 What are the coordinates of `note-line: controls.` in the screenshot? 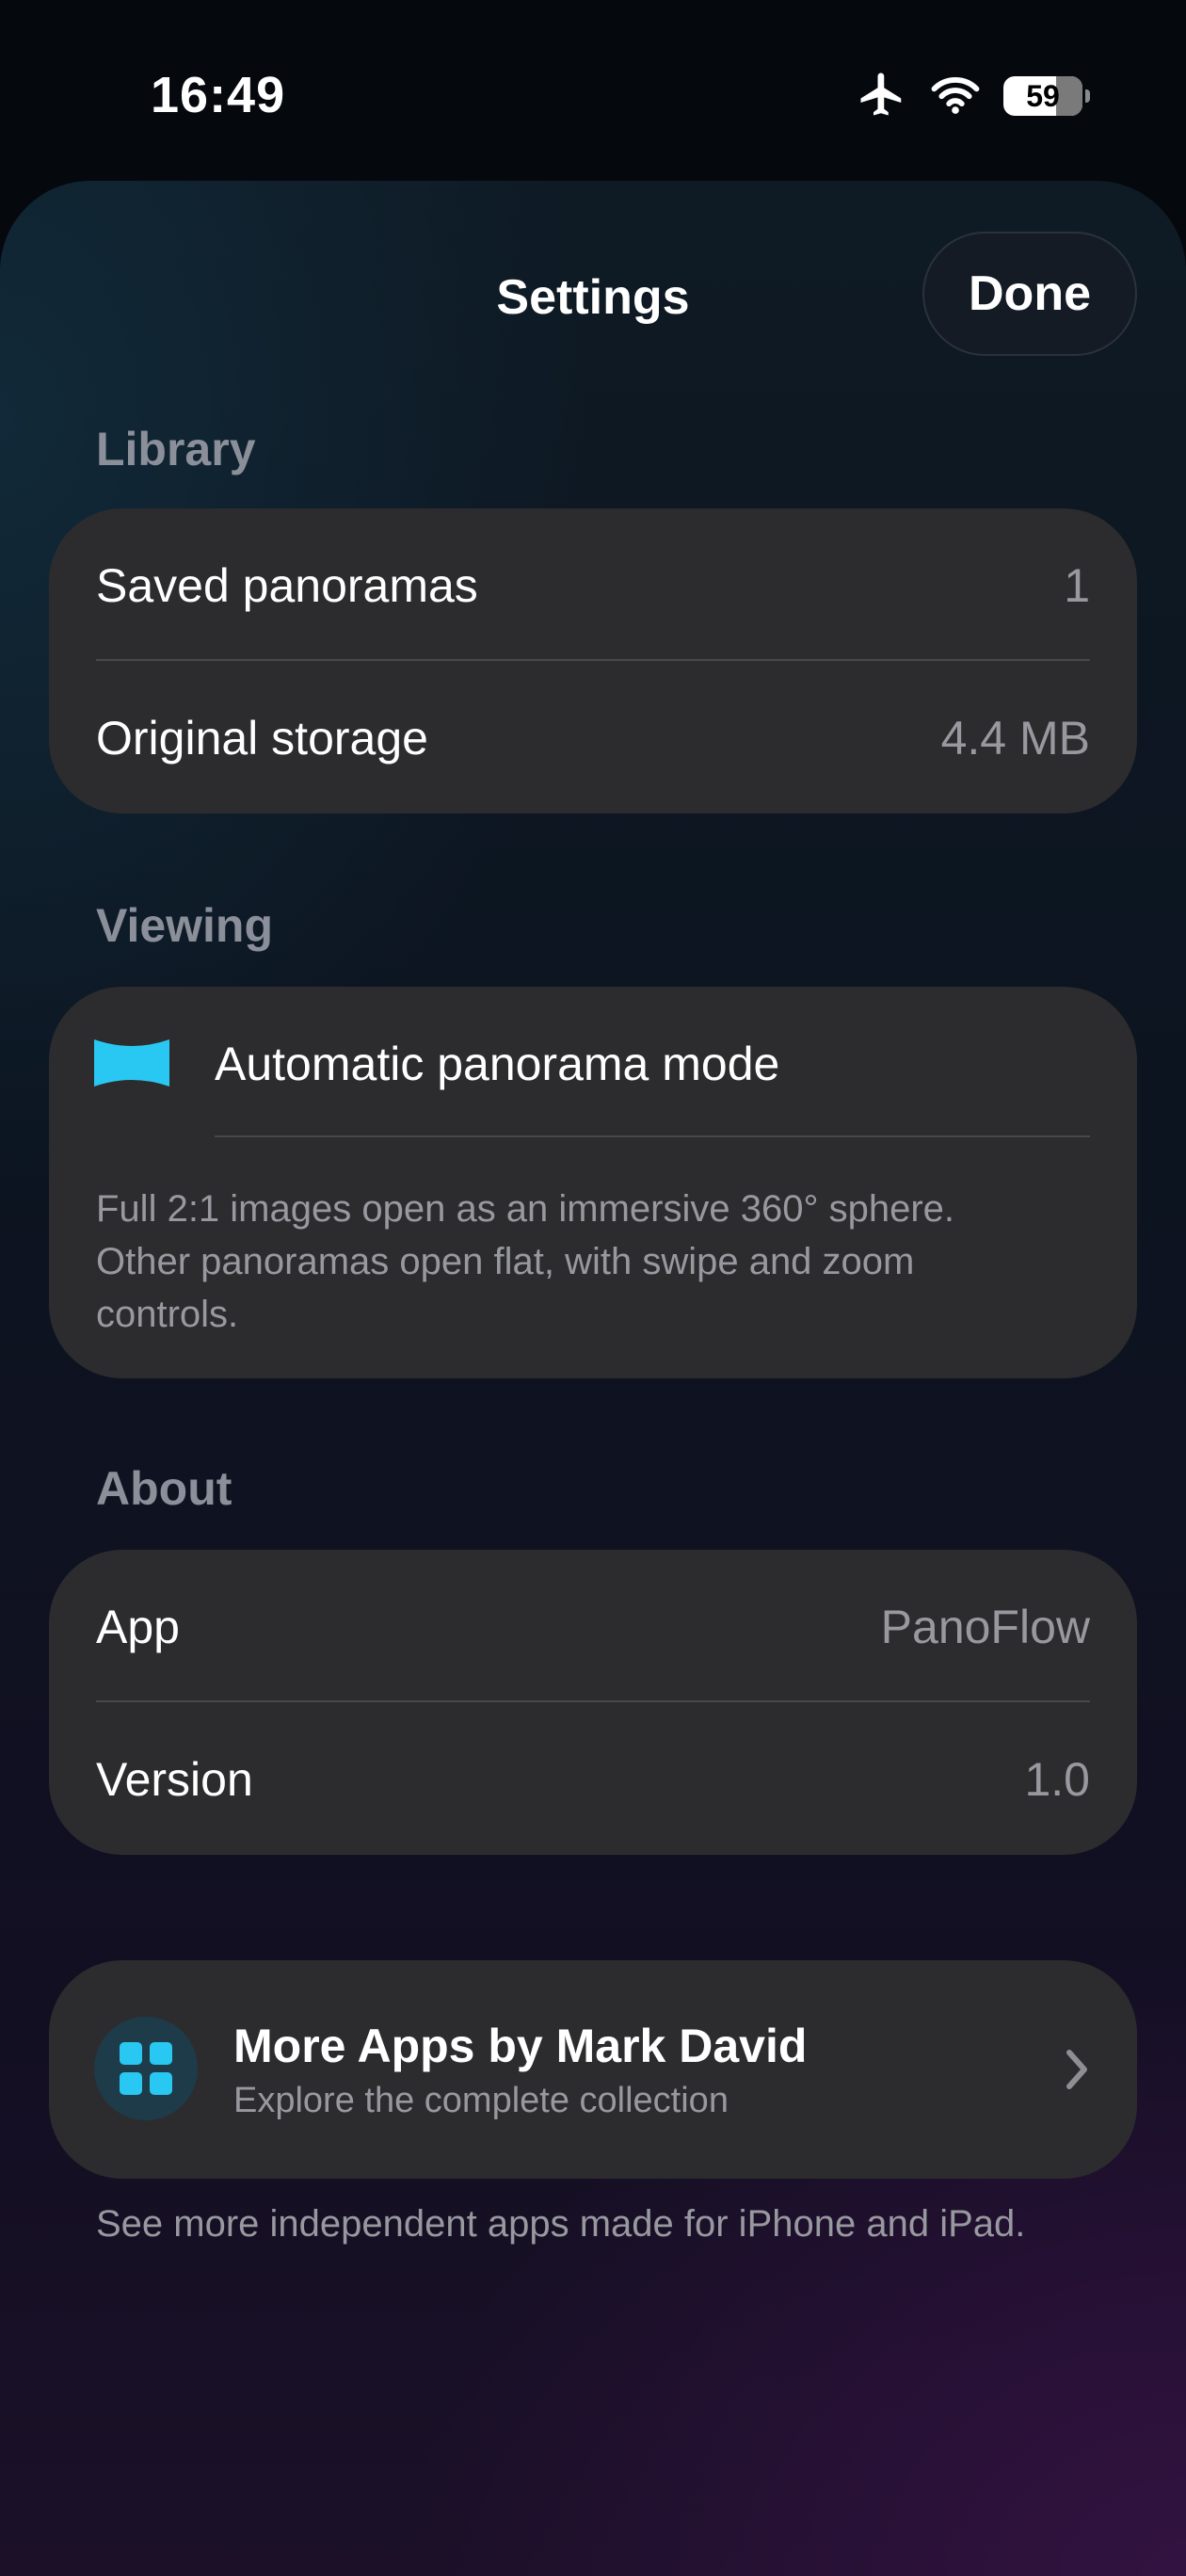 It's located at (167, 1314).